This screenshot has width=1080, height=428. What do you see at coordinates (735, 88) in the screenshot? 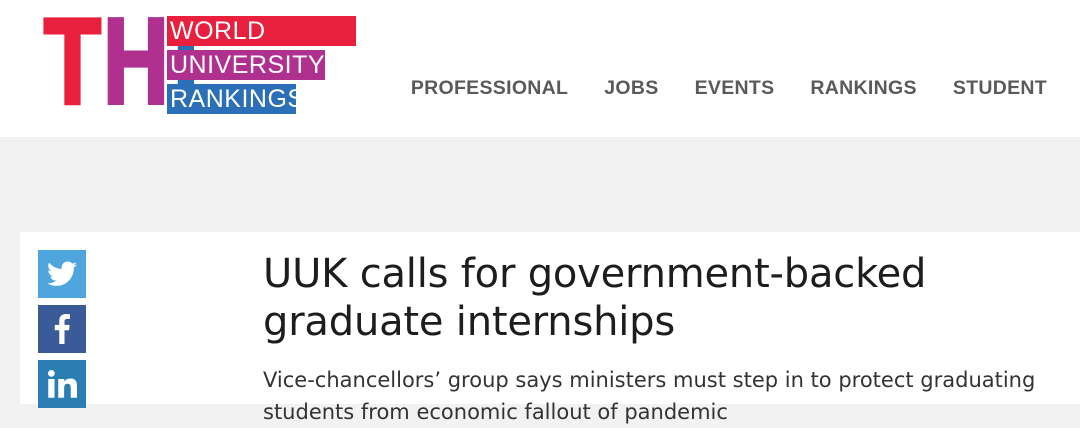
I see `nav-events: EVENTS` at bounding box center [735, 88].